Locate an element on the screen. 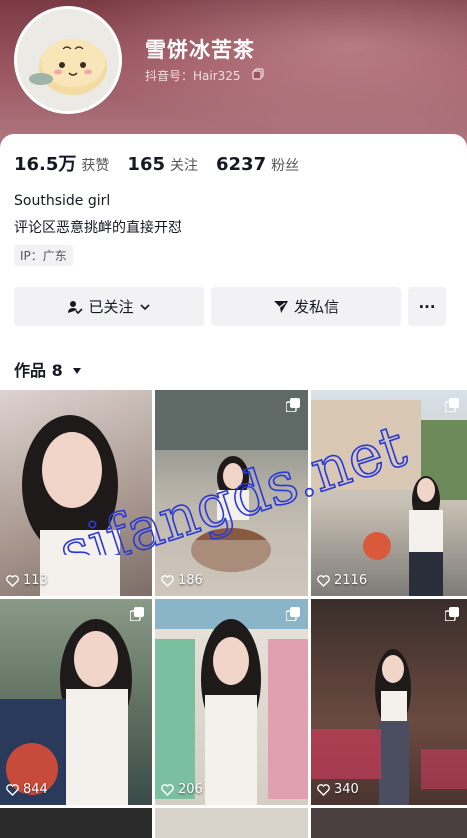  more-button: ··· is located at coordinates (427, 306).